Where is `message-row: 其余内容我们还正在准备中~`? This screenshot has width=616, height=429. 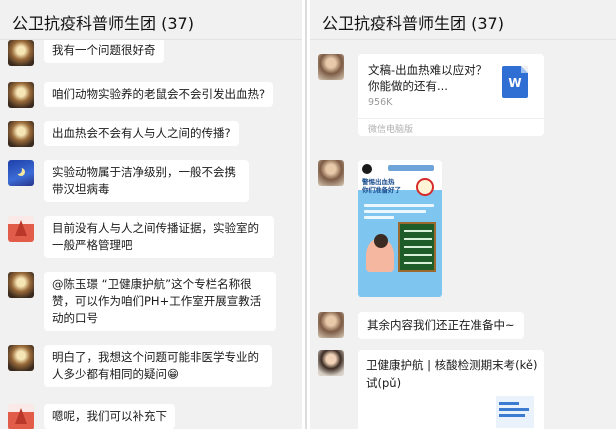
message-row: 其余内容我们还正在准备中~ is located at coordinates (421, 325).